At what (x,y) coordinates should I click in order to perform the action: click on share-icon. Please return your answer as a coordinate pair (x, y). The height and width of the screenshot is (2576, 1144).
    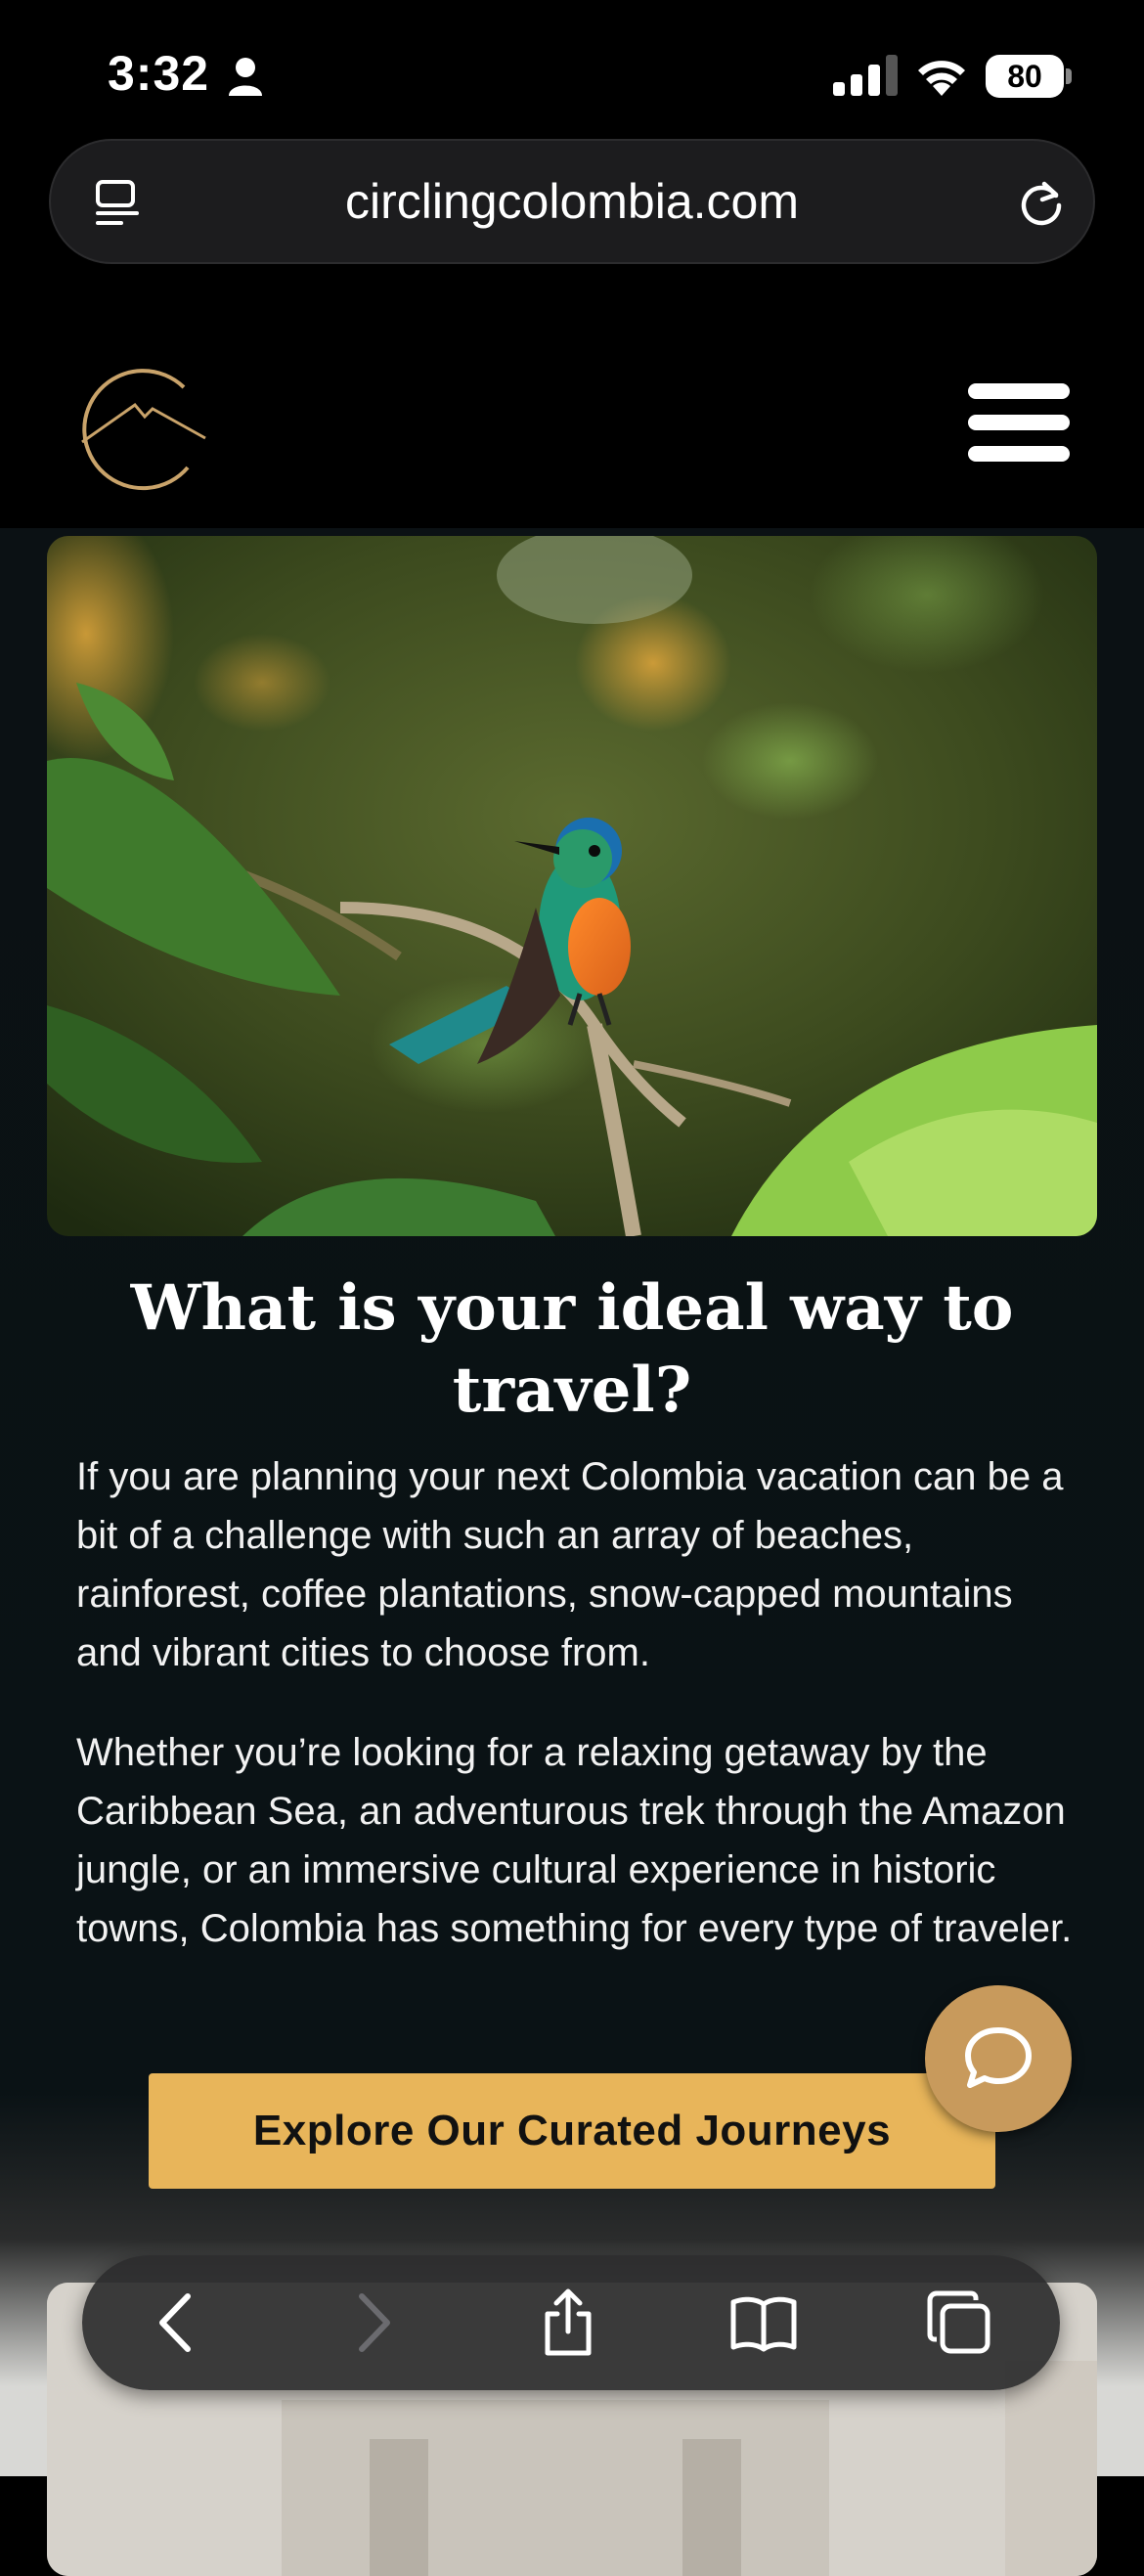
    Looking at the image, I should click on (568, 2322).